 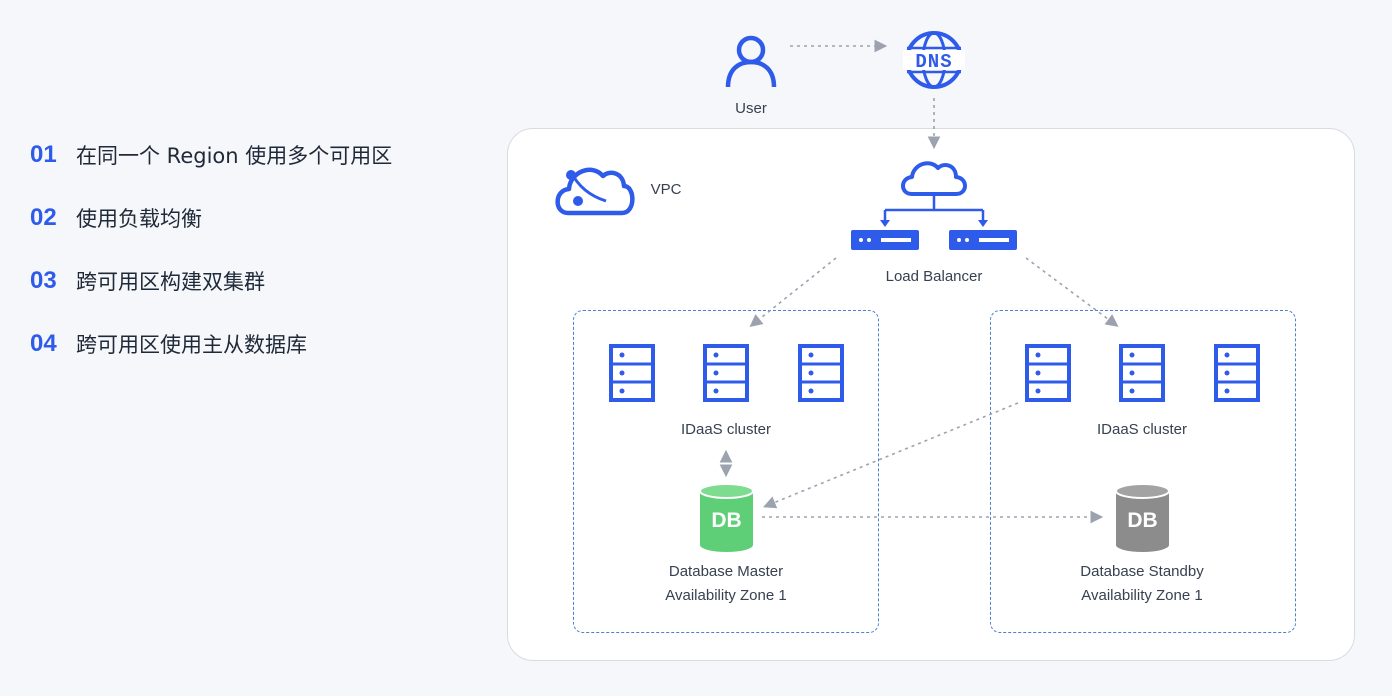 I want to click on database-master-icon: DB, so click(x=726, y=517).